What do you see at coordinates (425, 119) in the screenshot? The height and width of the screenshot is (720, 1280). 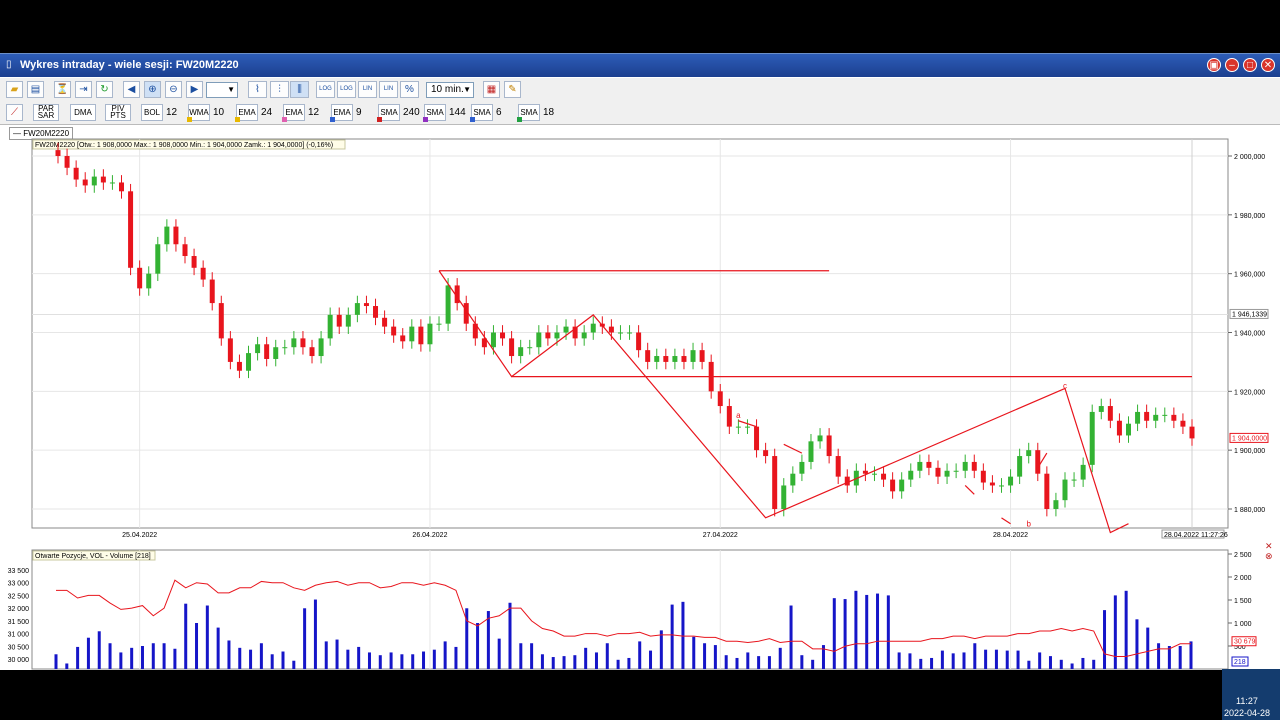 I see `indicator-color-marker` at bounding box center [425, 119].